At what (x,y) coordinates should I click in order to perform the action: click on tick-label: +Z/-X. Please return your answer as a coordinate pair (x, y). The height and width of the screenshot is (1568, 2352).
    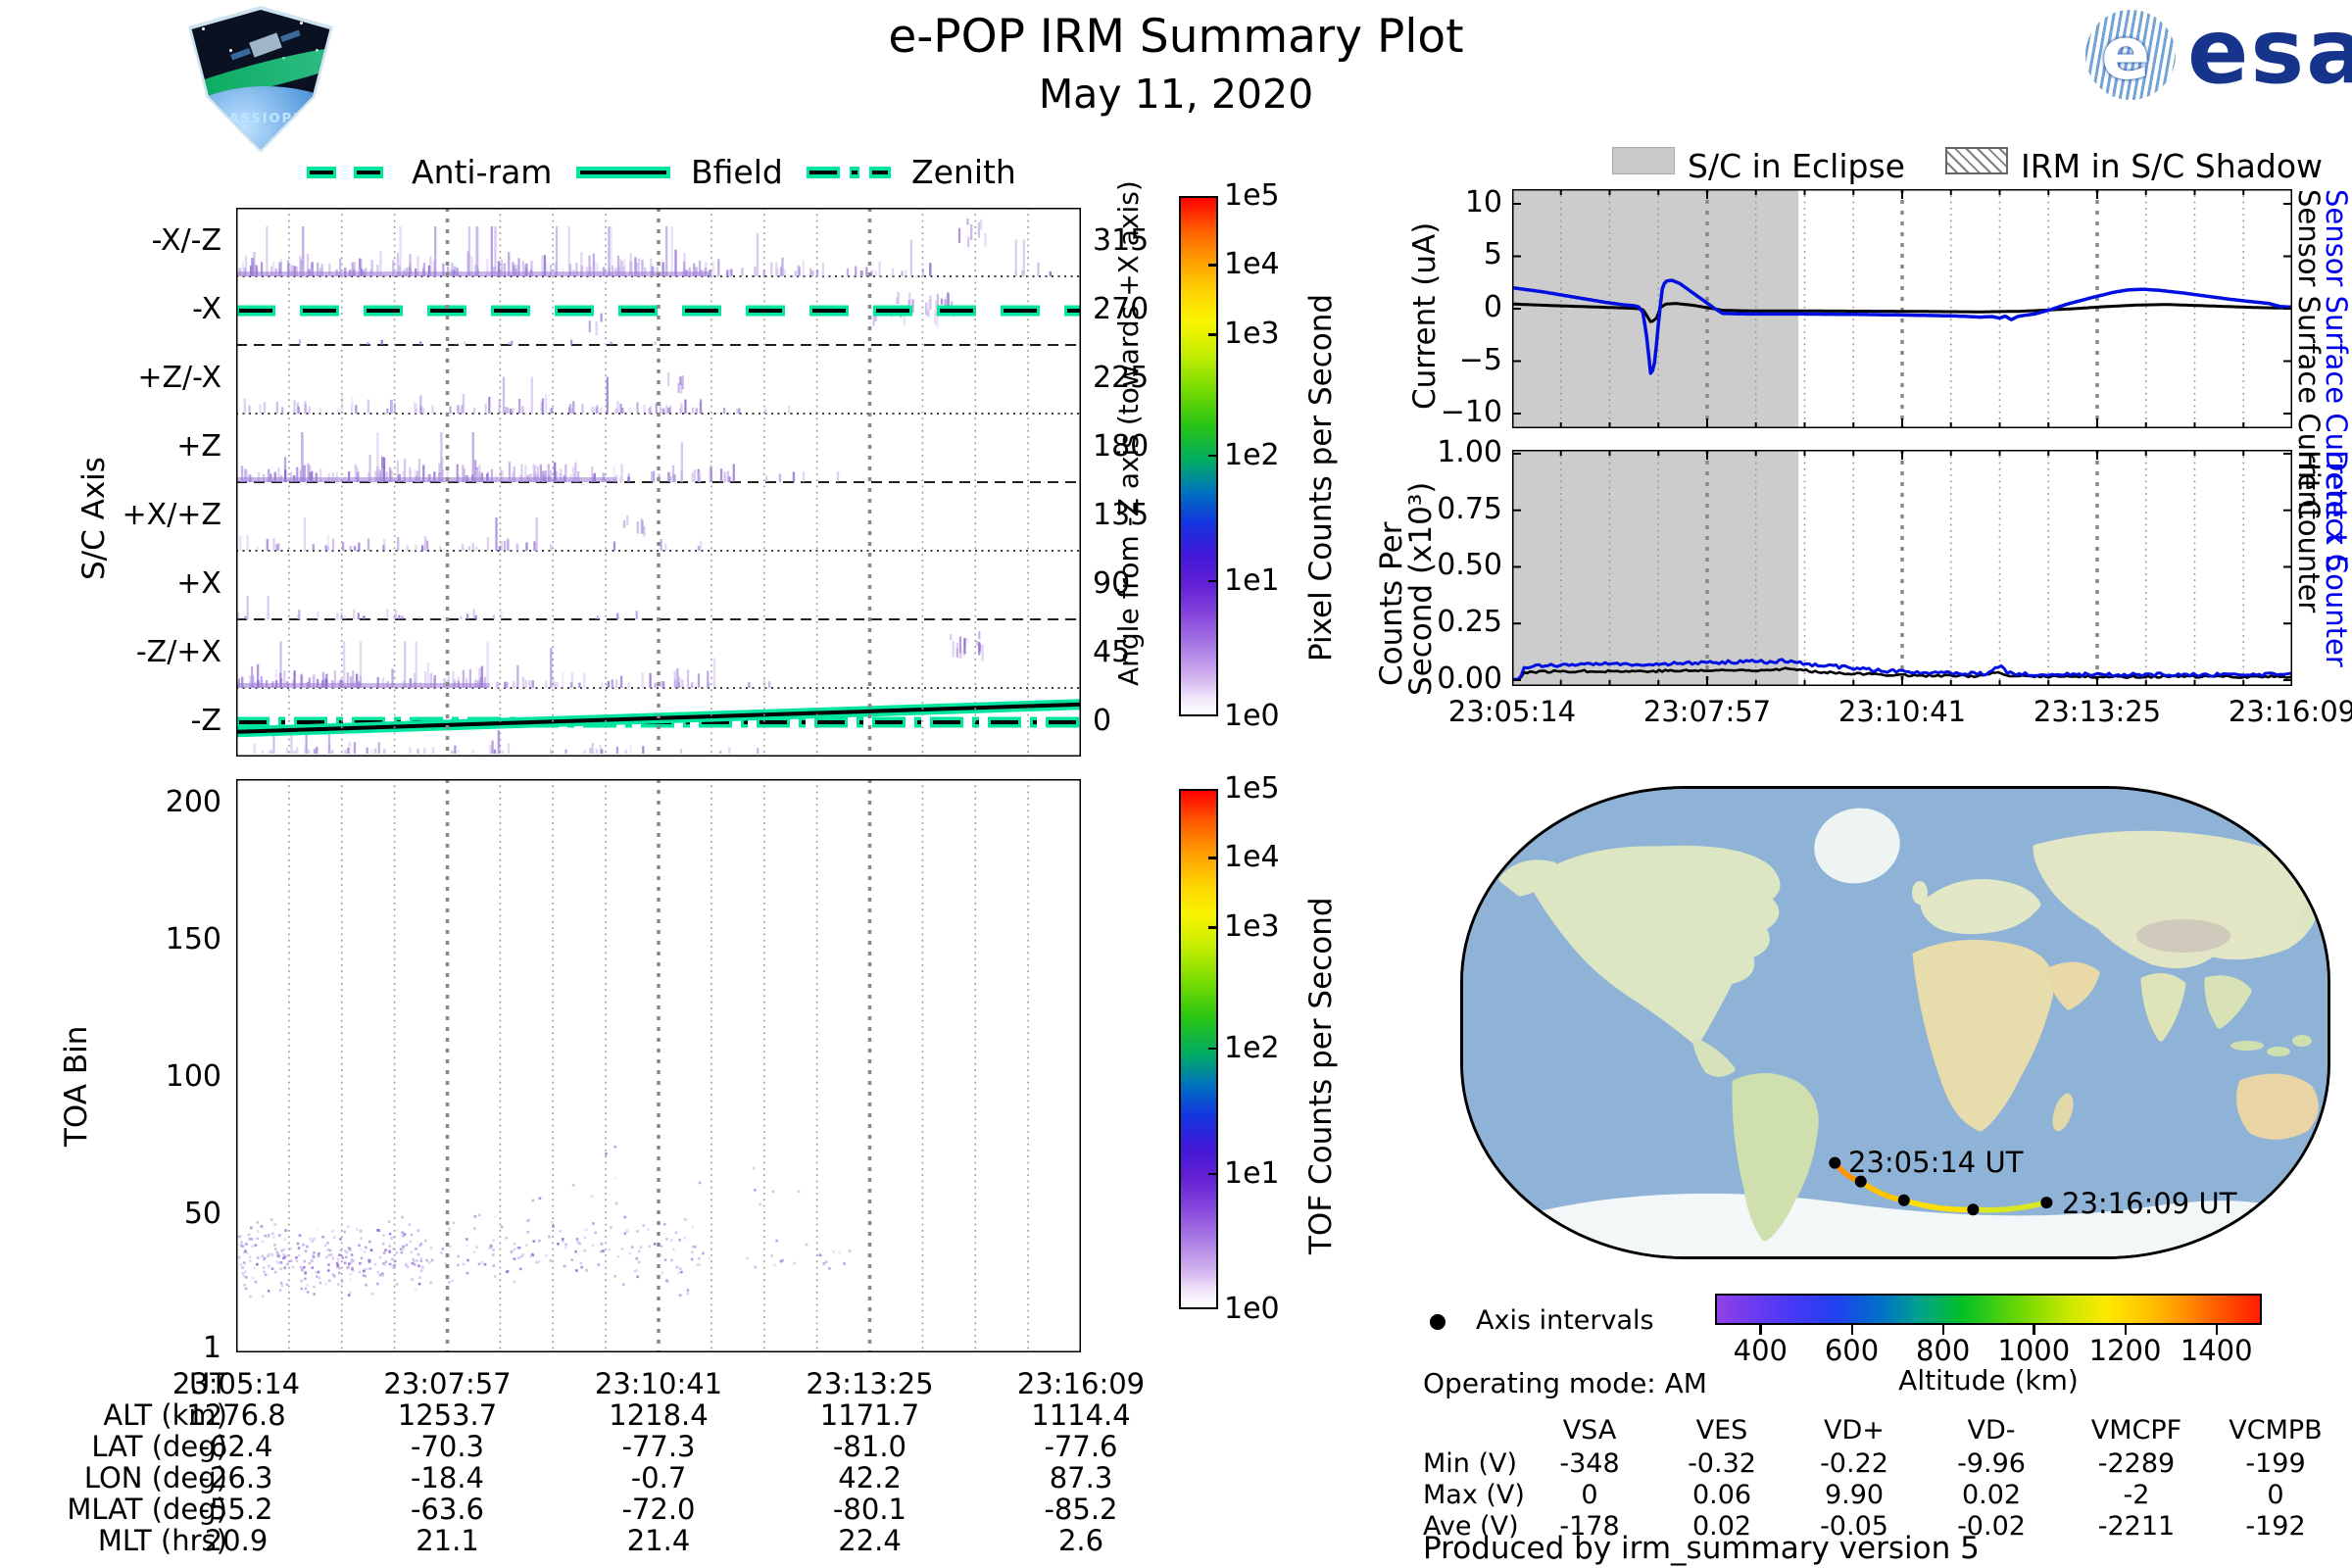
    Looking at the image, I should click on (179, 378).